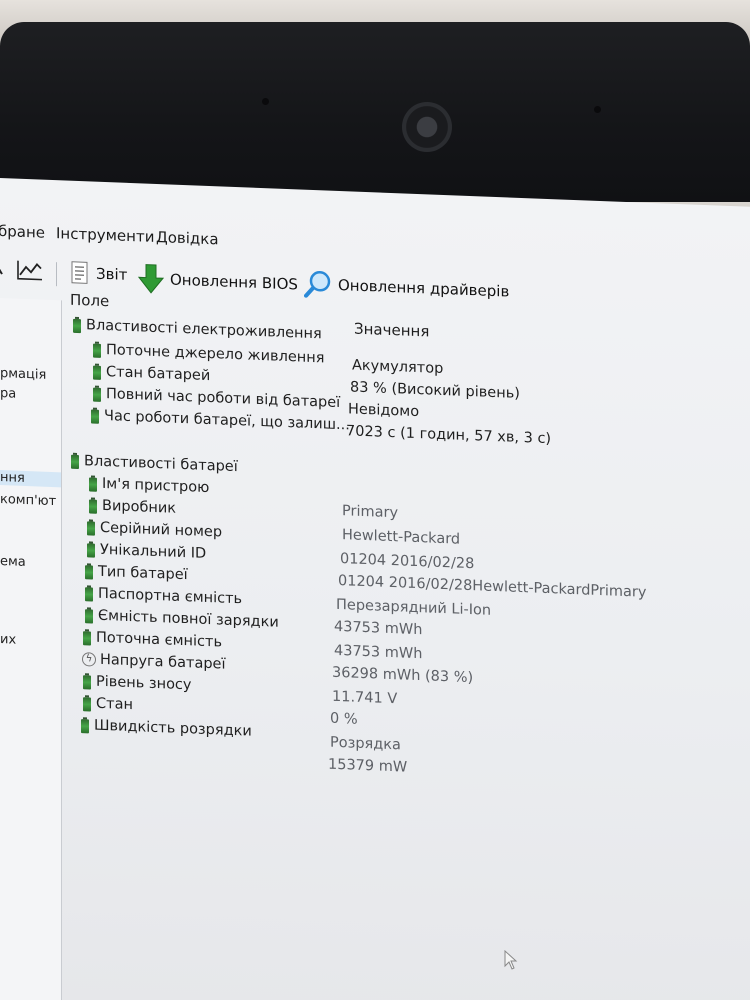  What do you see at coordinates (188, 619) in the screenshot?
I see `row-field: Ємність повної зарядки` at bounding box center [188, 619].